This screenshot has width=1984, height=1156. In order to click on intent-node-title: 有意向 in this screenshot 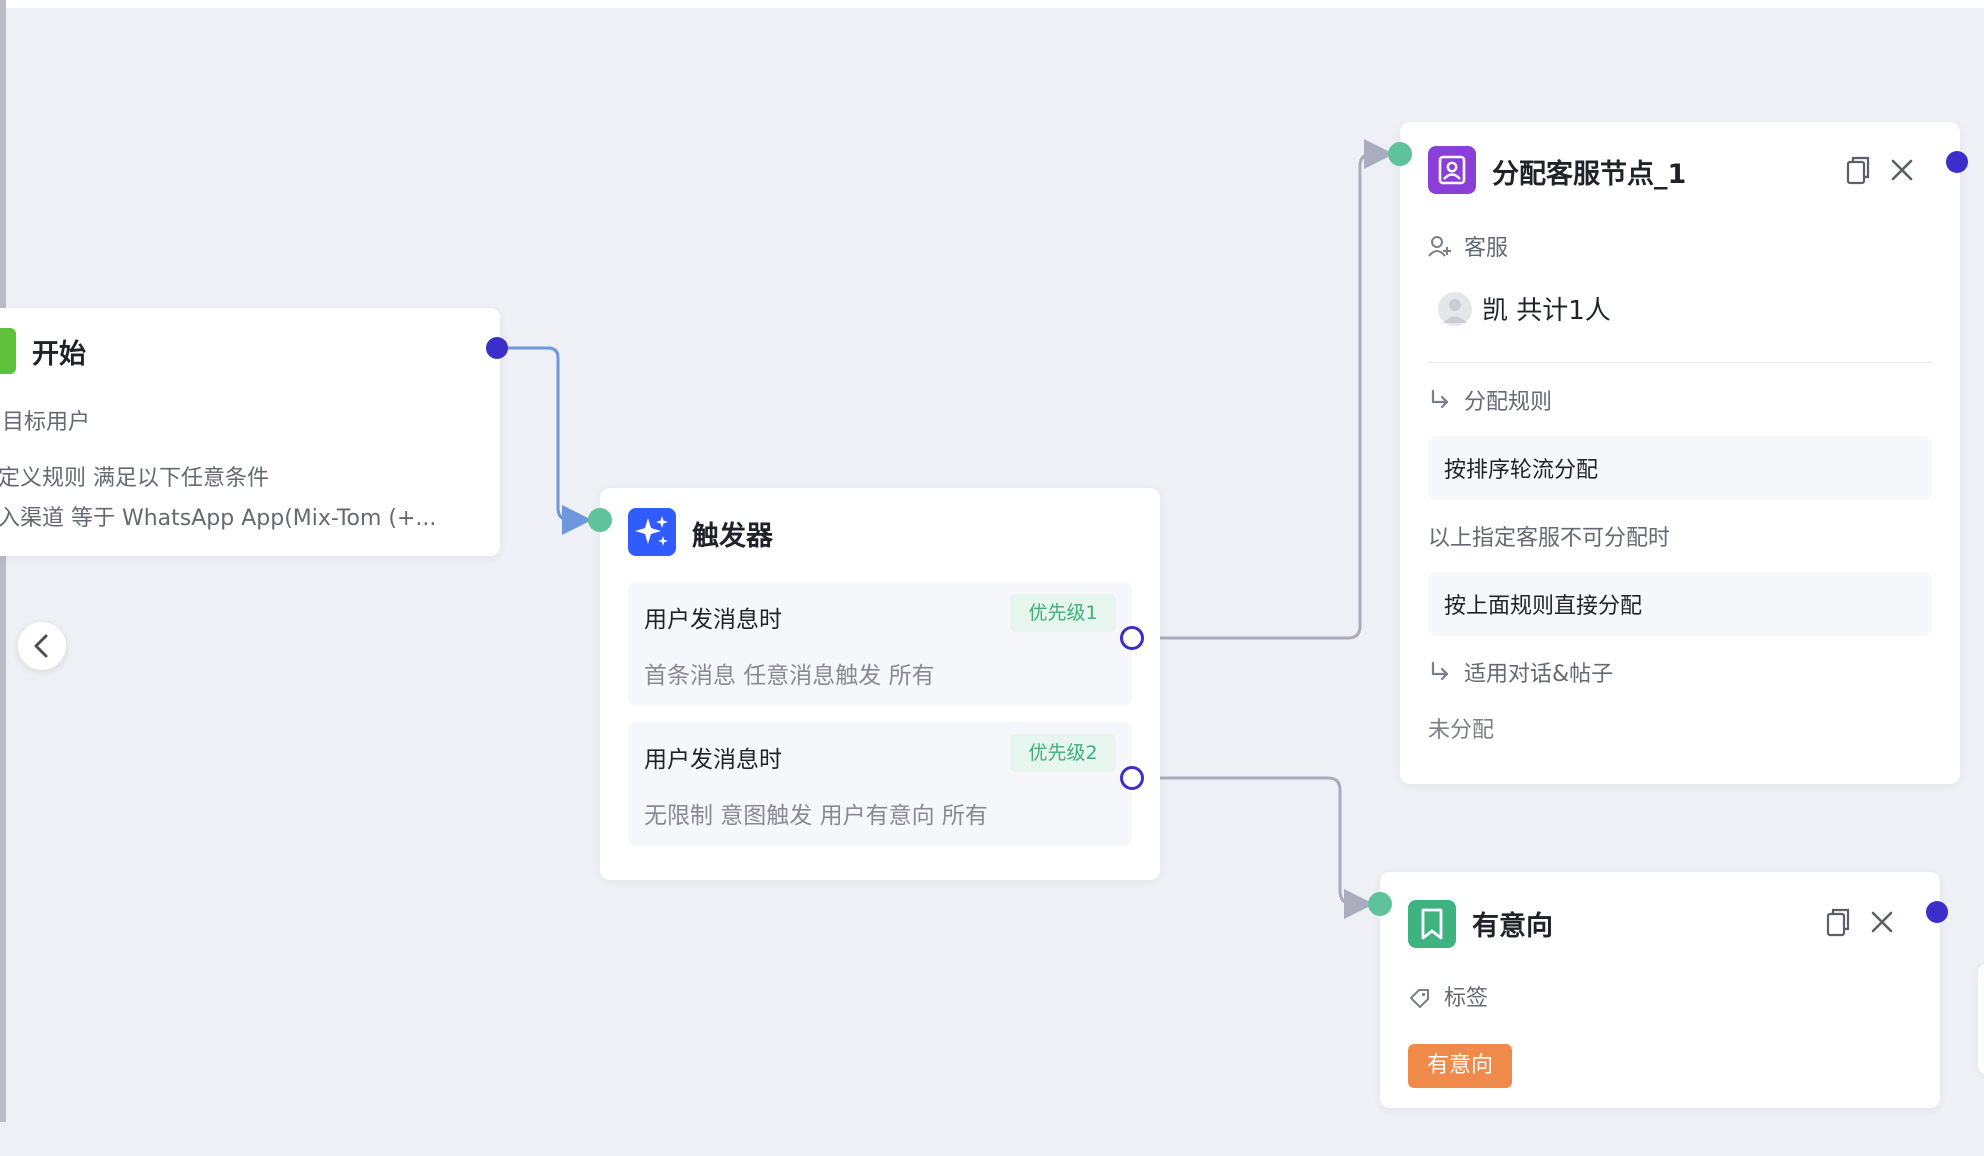, I will do `click(1512, 926)`.